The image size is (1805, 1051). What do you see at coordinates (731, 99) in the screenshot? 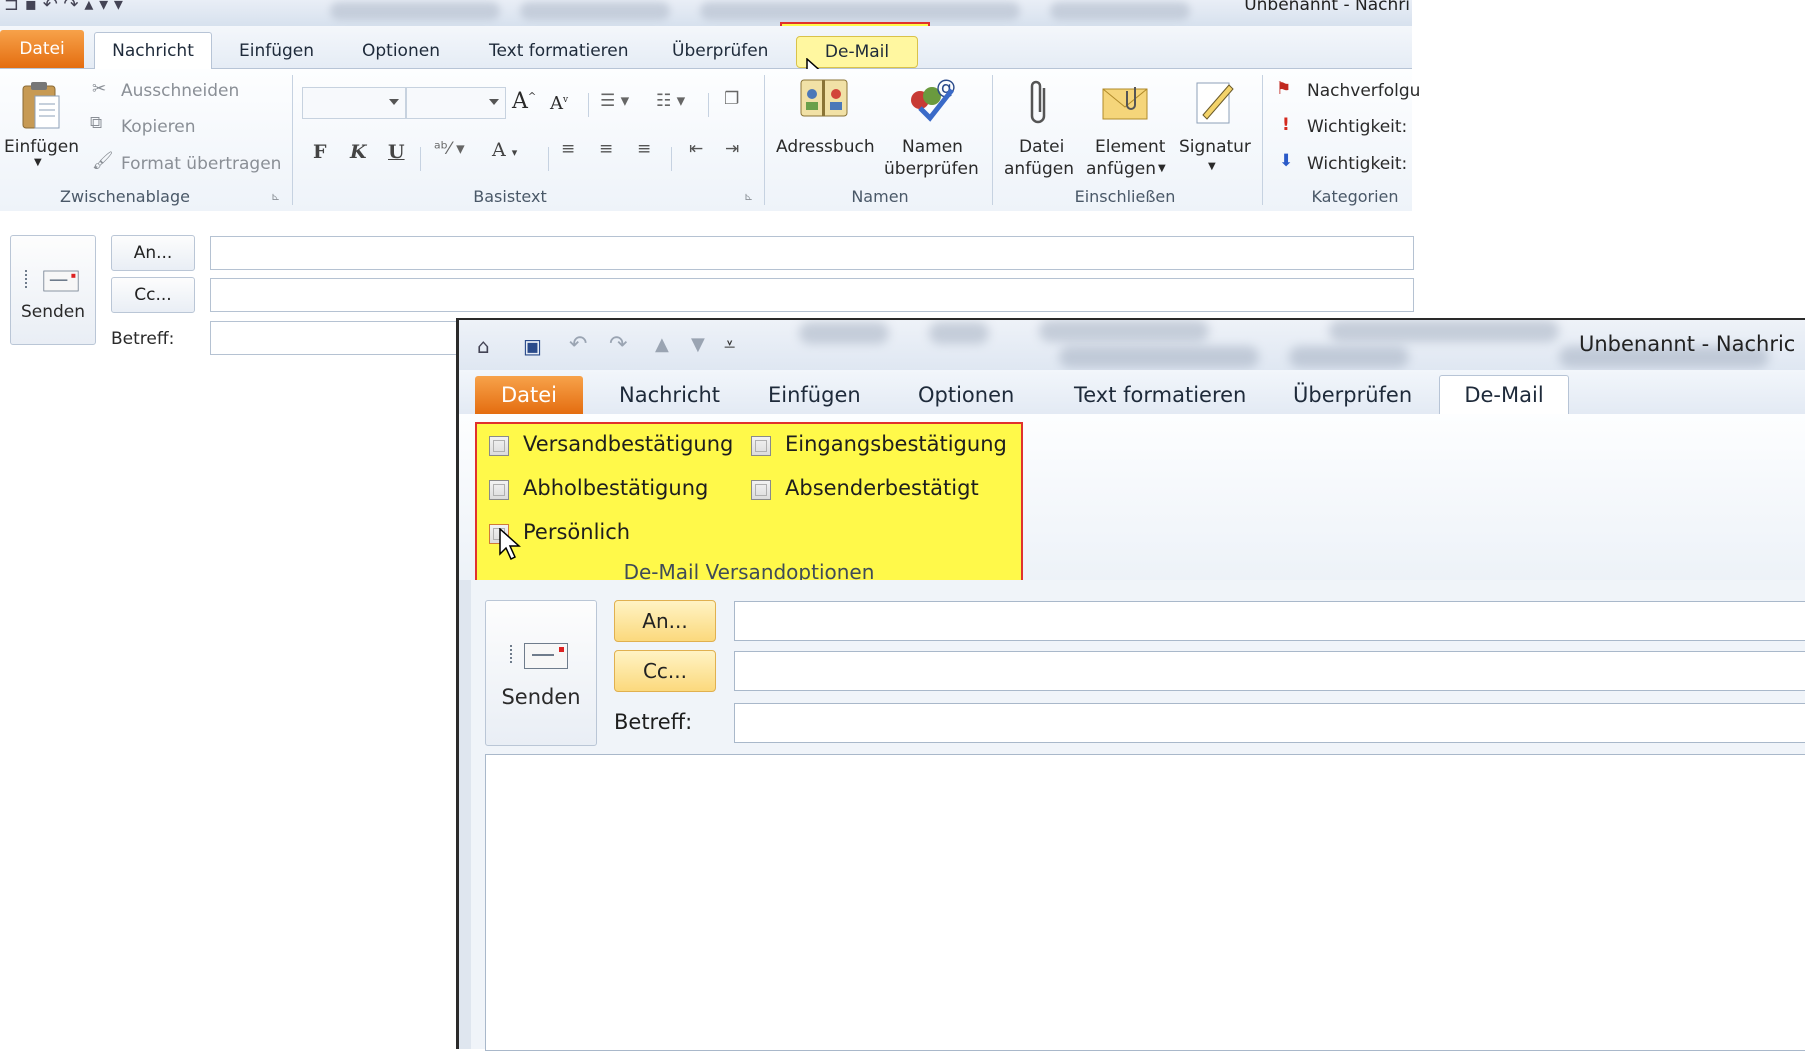
I see `styles-icon: ❐` at bounding box center [731, 99].